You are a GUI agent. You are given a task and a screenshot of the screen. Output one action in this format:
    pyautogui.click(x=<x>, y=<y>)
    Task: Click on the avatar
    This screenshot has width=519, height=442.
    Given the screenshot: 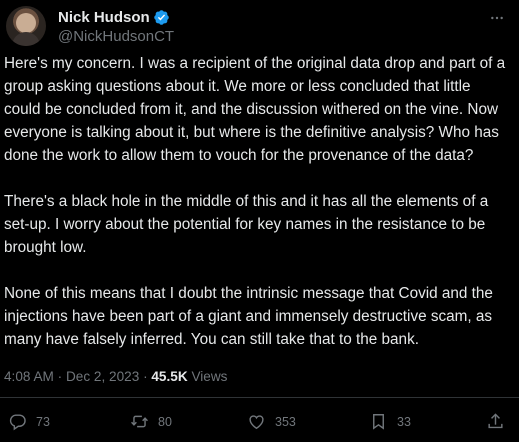 What is the action you would take?
    pyautogui.click(x=26, y=26)
    